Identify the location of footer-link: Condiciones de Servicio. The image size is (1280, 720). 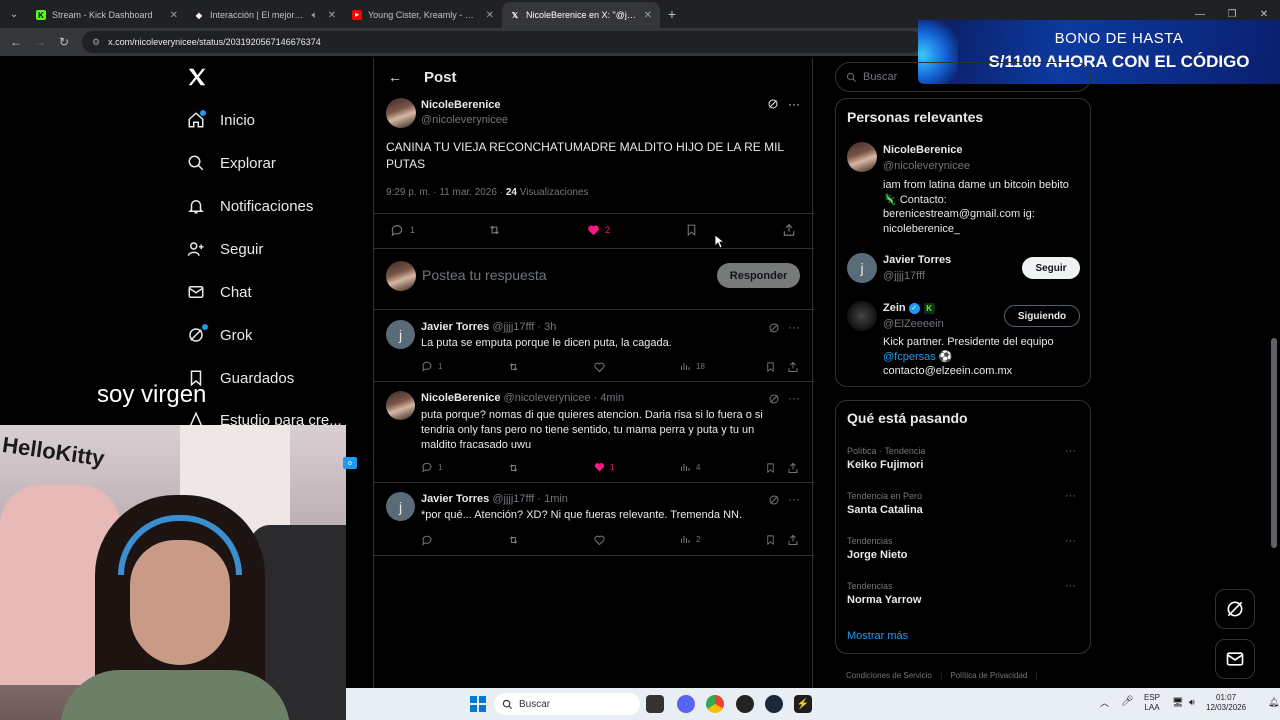
(889, 675).